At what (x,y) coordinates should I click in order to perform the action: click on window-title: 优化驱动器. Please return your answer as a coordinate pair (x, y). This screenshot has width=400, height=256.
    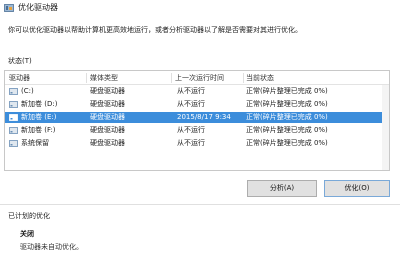
    Looking at the image, I should click on (38, 7).